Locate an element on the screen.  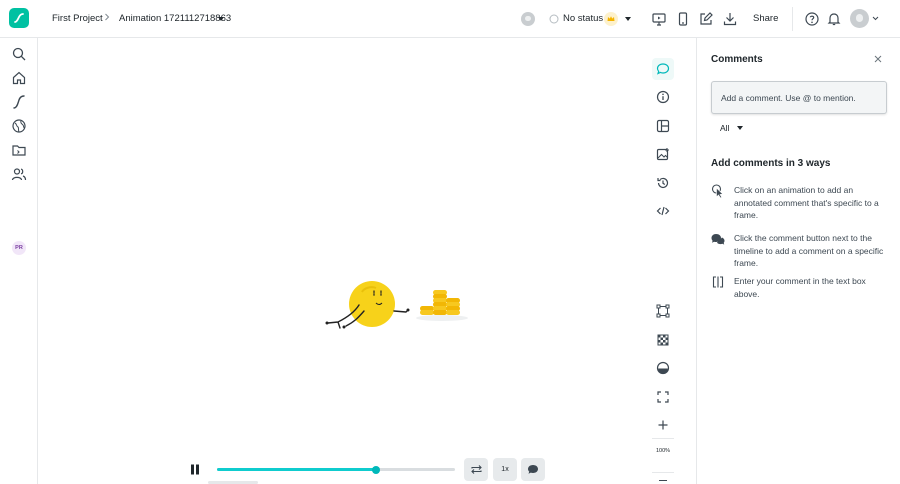
history-tool-button is located at coordinates (663, 183).